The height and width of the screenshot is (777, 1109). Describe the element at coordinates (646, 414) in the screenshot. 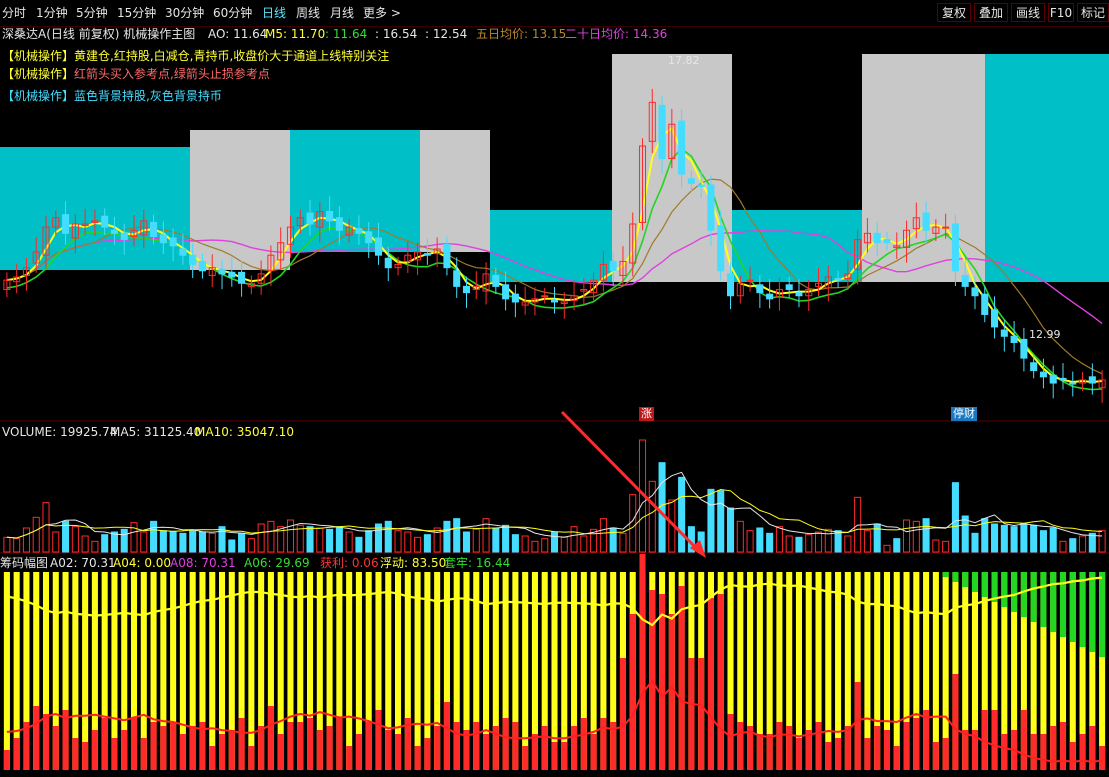

I see `limit-up-marker: 涨` at that location.